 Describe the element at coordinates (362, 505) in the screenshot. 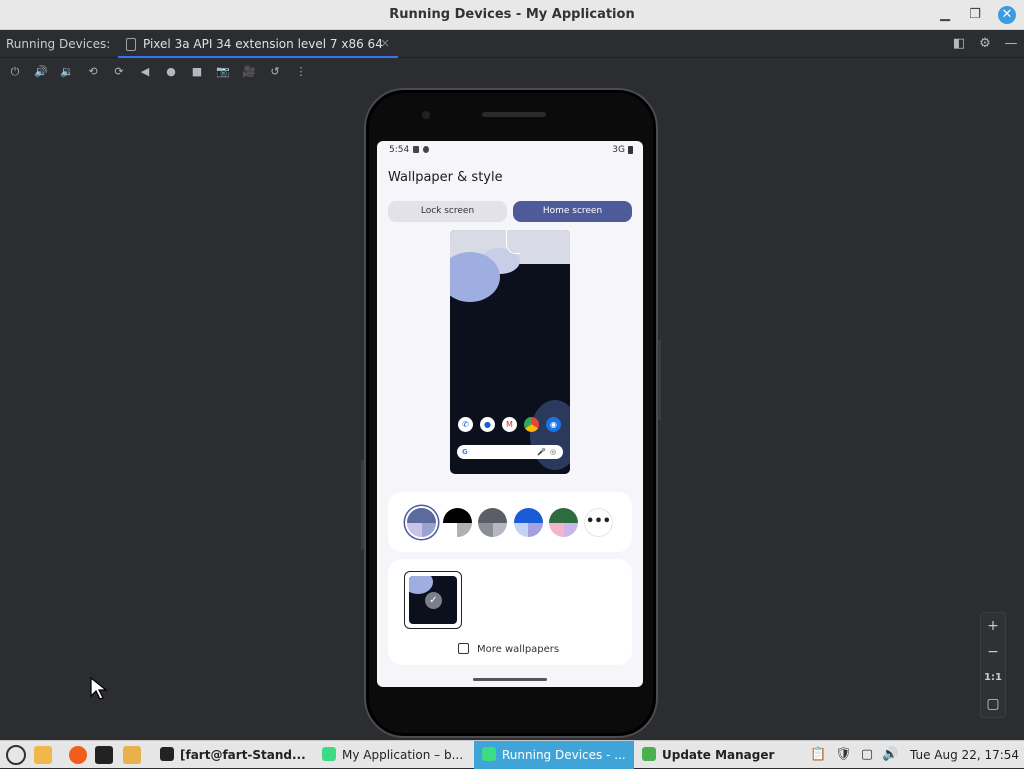

I see `volume-side-button` at that location.